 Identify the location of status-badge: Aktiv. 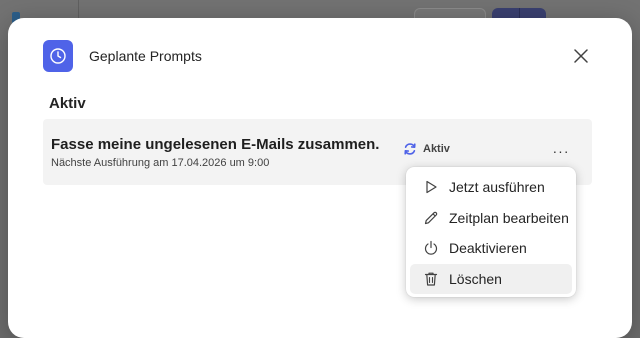
(426, 149).